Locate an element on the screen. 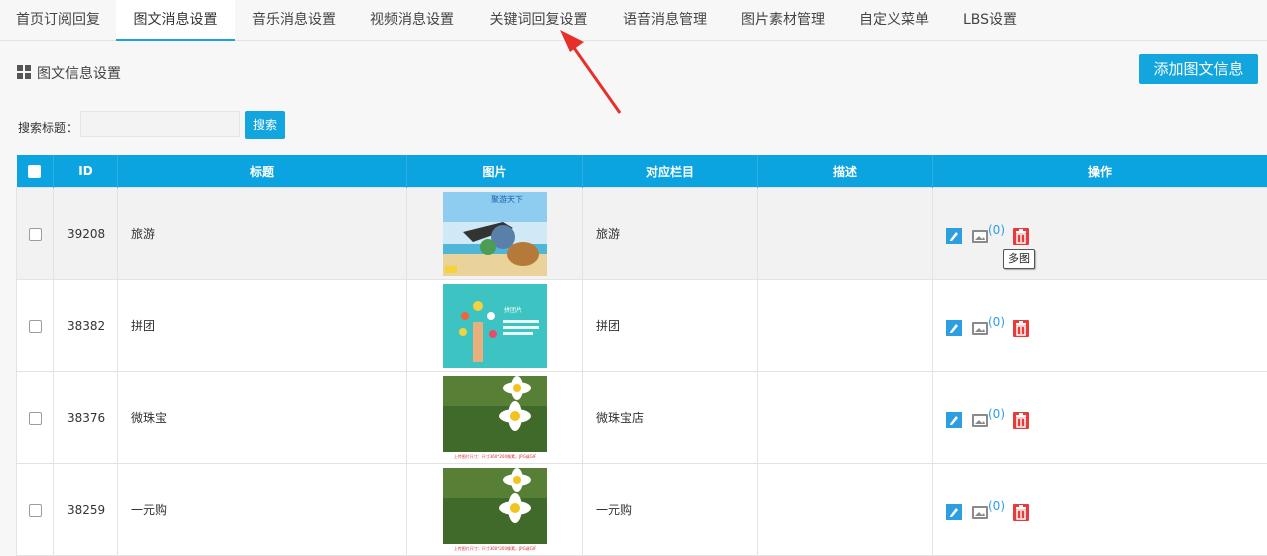 The height and width of the screenshot is (556, 1267). row-category: 旅游 is located at coordinates (670, 234).